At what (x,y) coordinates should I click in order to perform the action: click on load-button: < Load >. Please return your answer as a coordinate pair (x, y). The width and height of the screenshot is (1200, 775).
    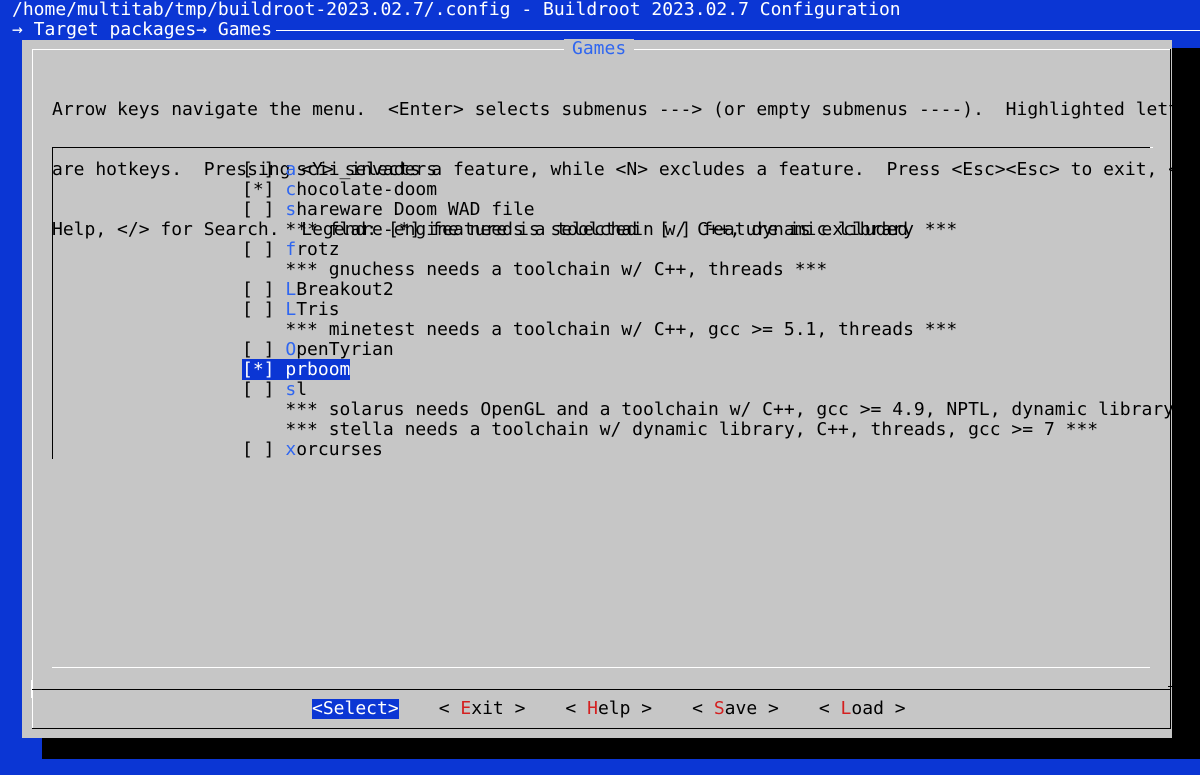
    Looking at the image, I should click on (862, 709).